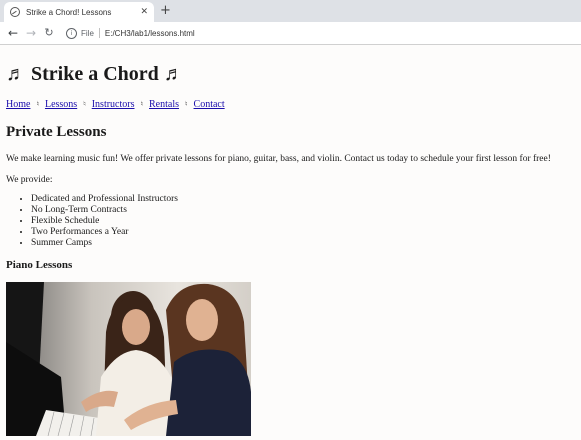 The width and height of the screenshot is (581, 440). I want to click on address-bar: i File E:/CH3/lab1/lessons.html, so click(130, 33).